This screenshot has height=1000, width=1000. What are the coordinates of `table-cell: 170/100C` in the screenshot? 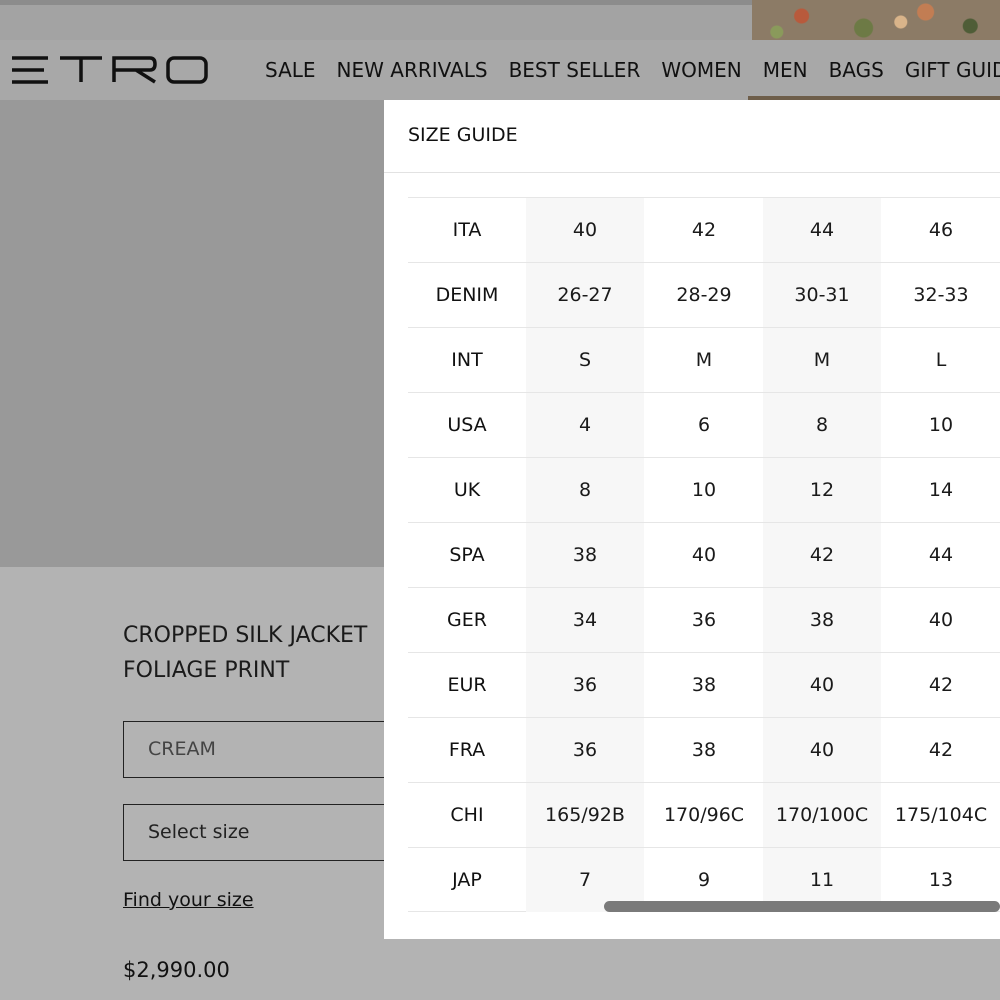 It's located at (822, 815).